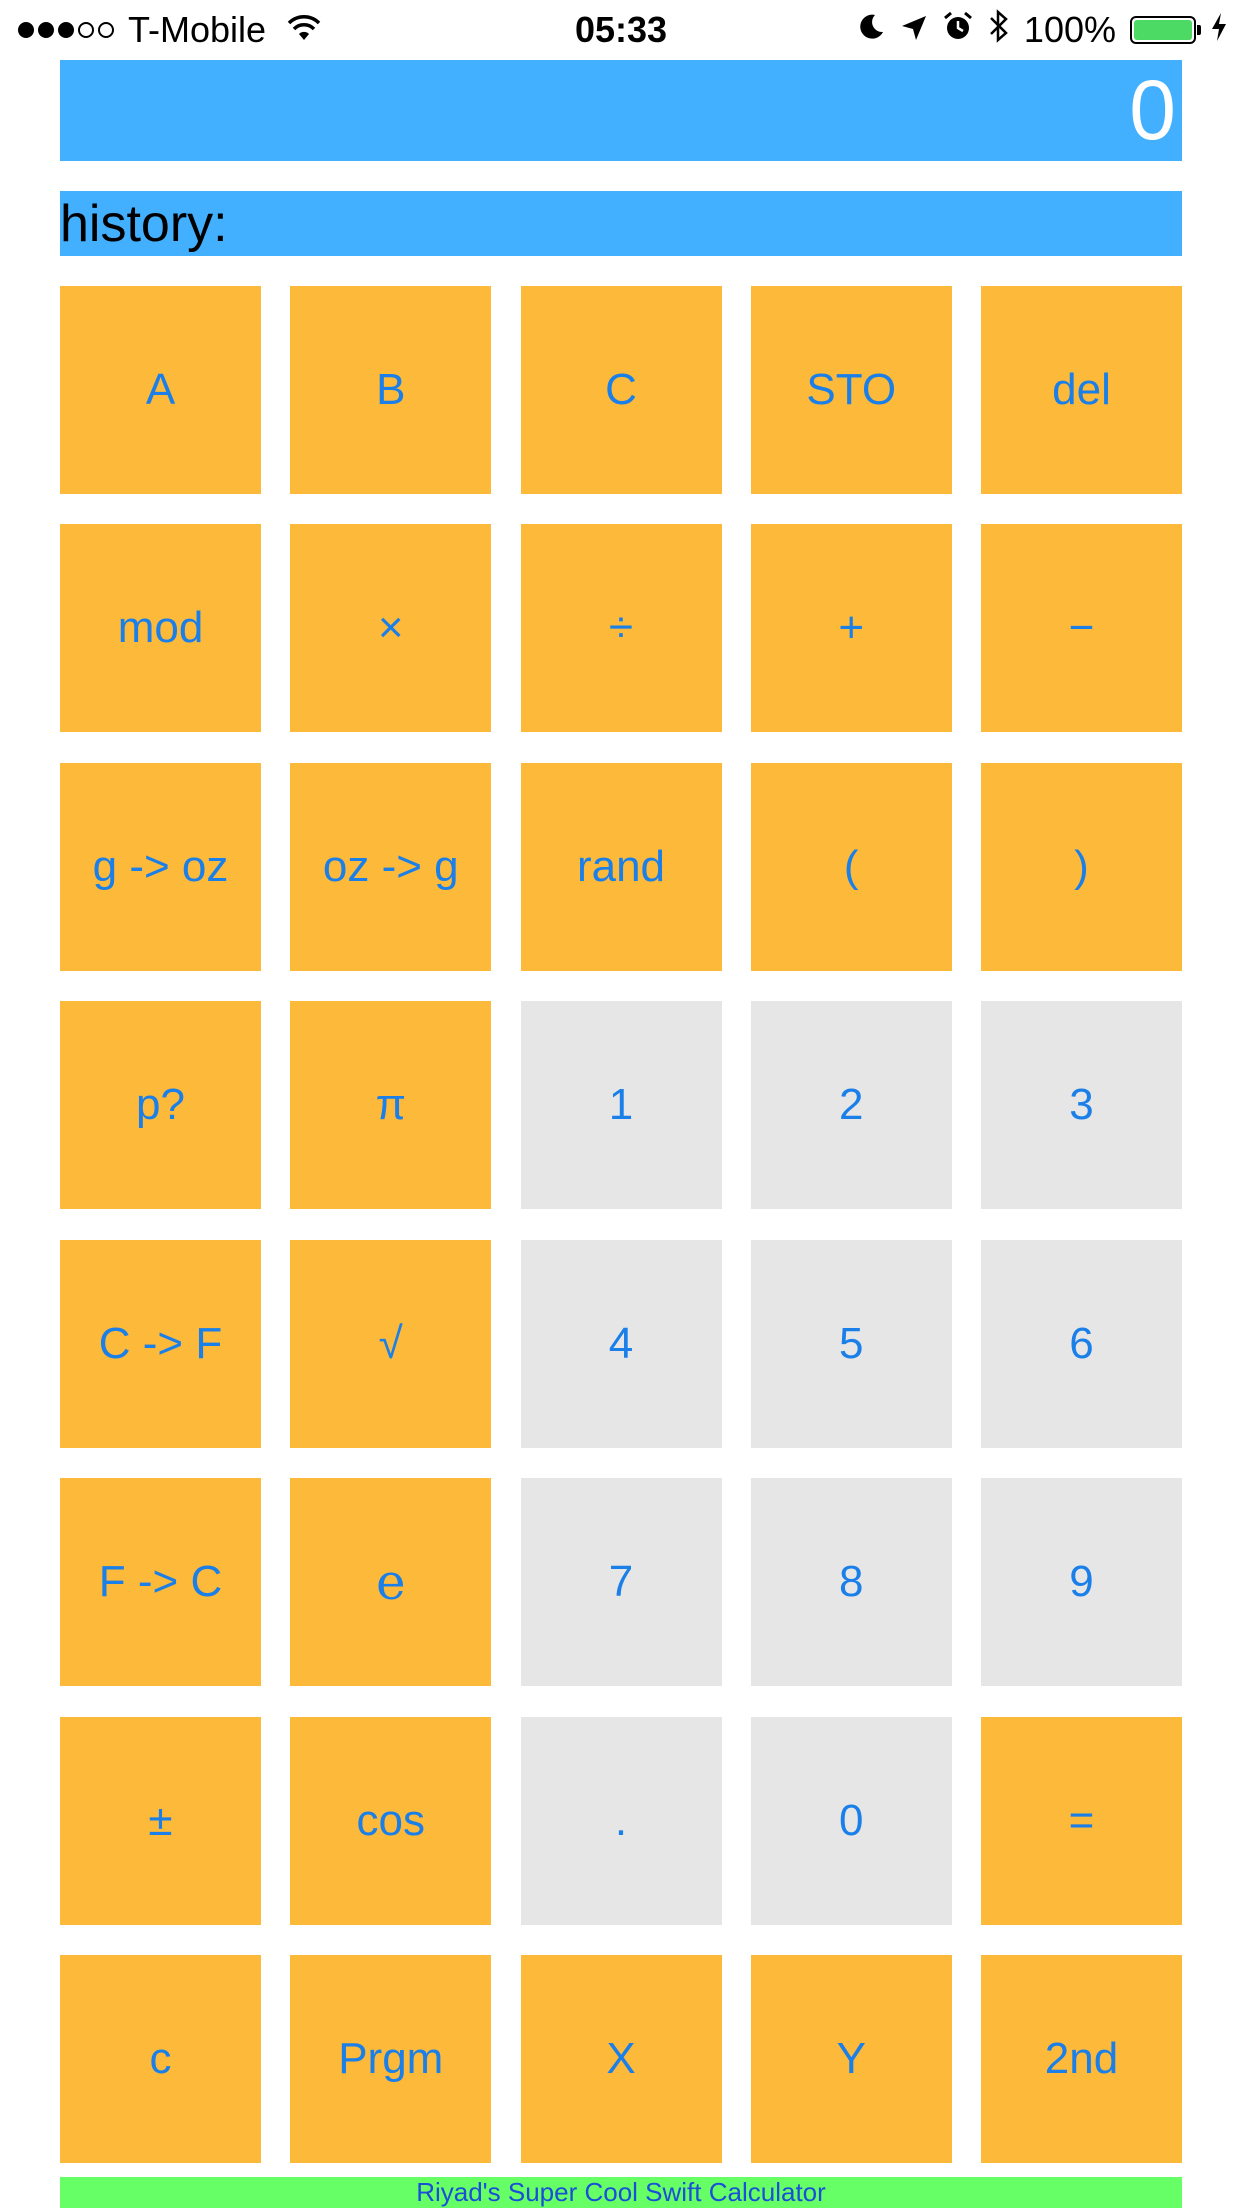  What do you see at coordinates (851, 1820) in the screenshot?
I see `key-0-button: 0` at bounding box center [851, 1820].